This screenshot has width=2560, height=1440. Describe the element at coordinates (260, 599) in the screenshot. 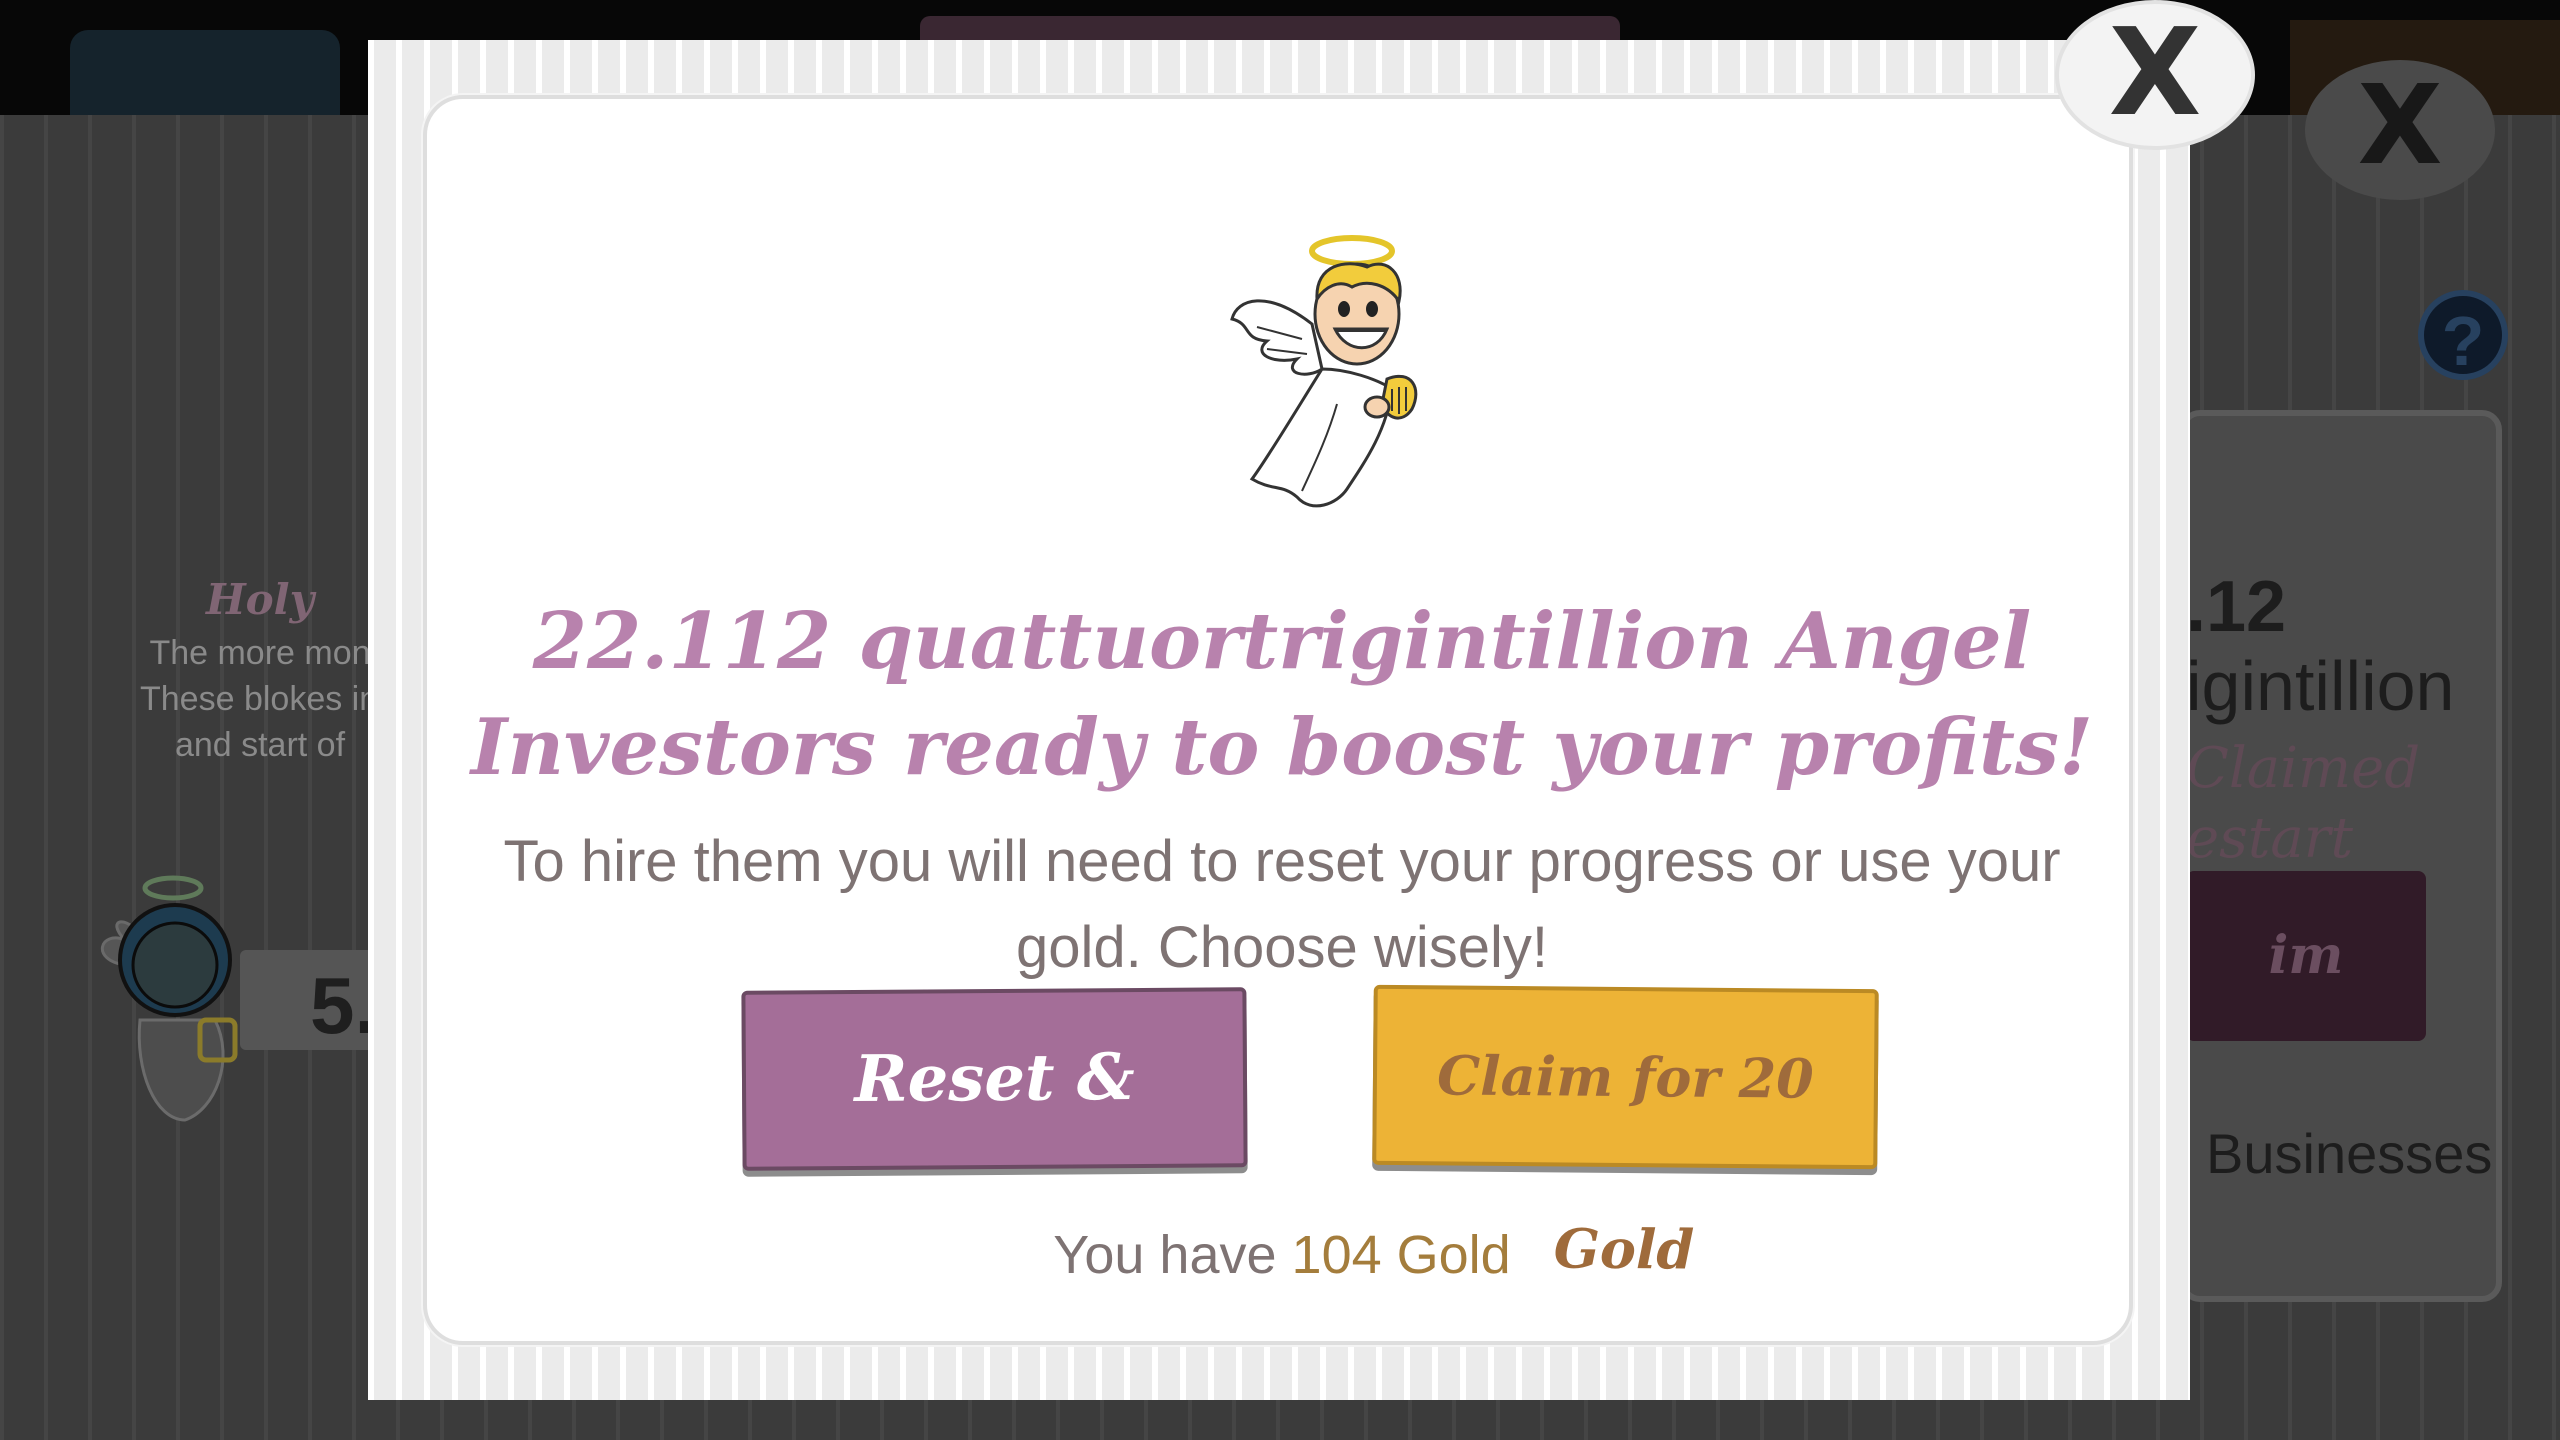

I see `background-left-title: Holy` at that location.